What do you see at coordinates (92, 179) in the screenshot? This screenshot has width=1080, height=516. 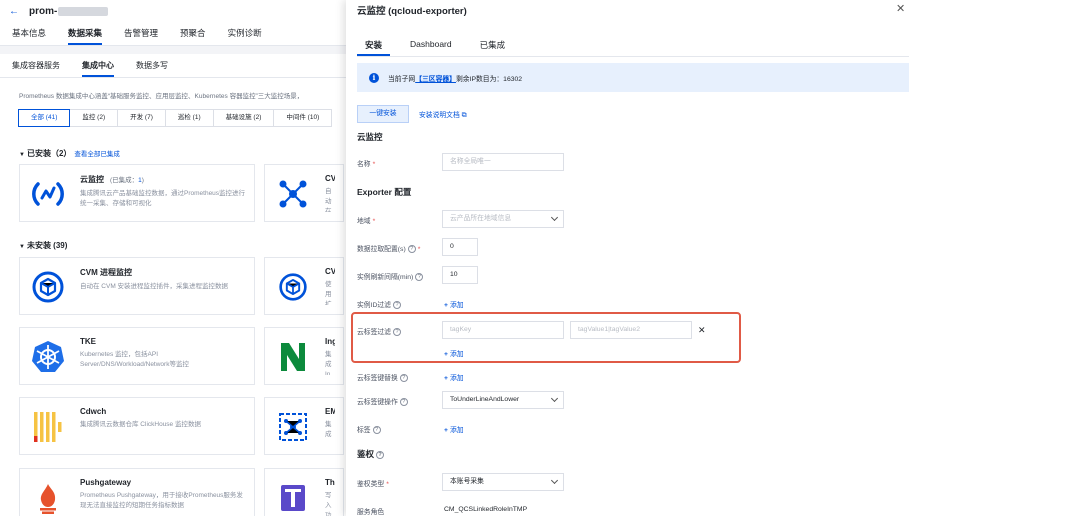 I see `plugin-name: 云监控` at bounding box center [92, 179].